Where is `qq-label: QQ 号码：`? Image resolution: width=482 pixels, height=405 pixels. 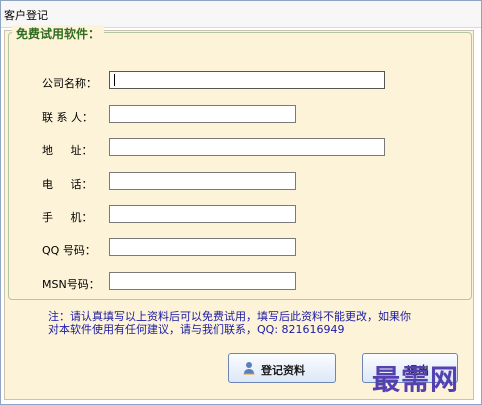
qq-label: QQ 号码： is located at coordinates (69, 250).